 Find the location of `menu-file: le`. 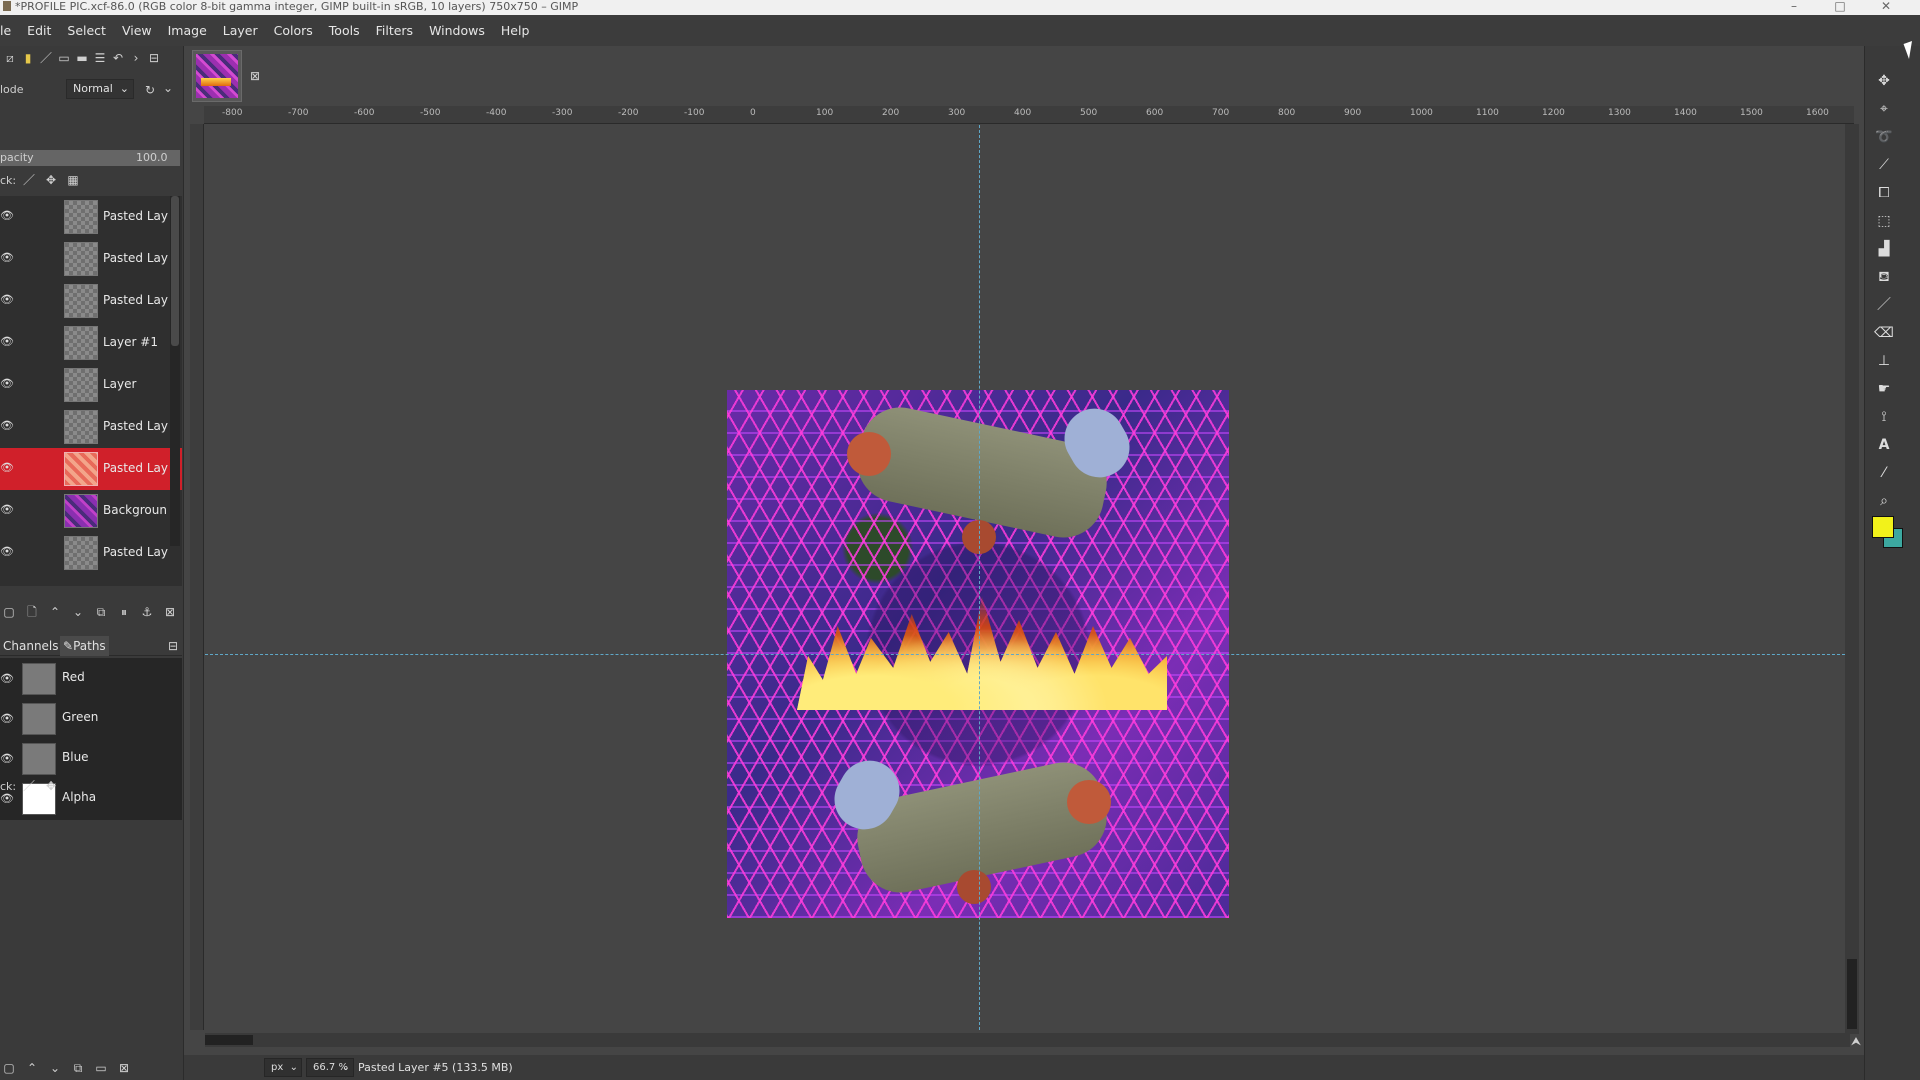

menu-file: le is located at coordinates (9, 30).